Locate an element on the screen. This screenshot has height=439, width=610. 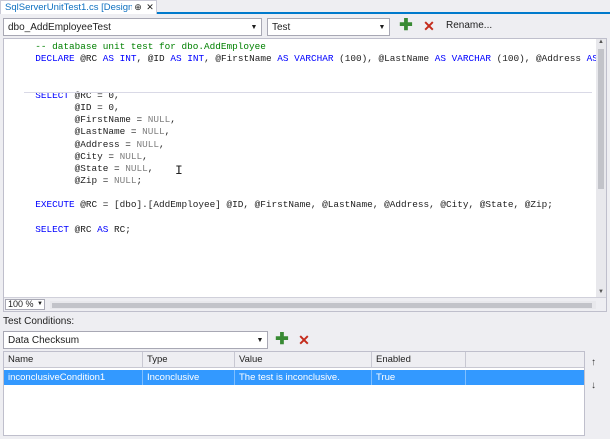
condition-type-dropdown: Data Checksum ▼ is located at coordinates (135, 340).